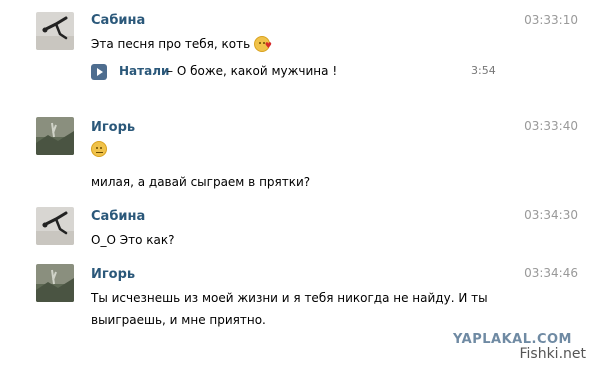 The height and width of the screenshot is (371, 600). Describe the element at coordinates (512, 339) in the screenshot. I see `watermark-yaplakal: YAPLAKAL.COM` at that location.